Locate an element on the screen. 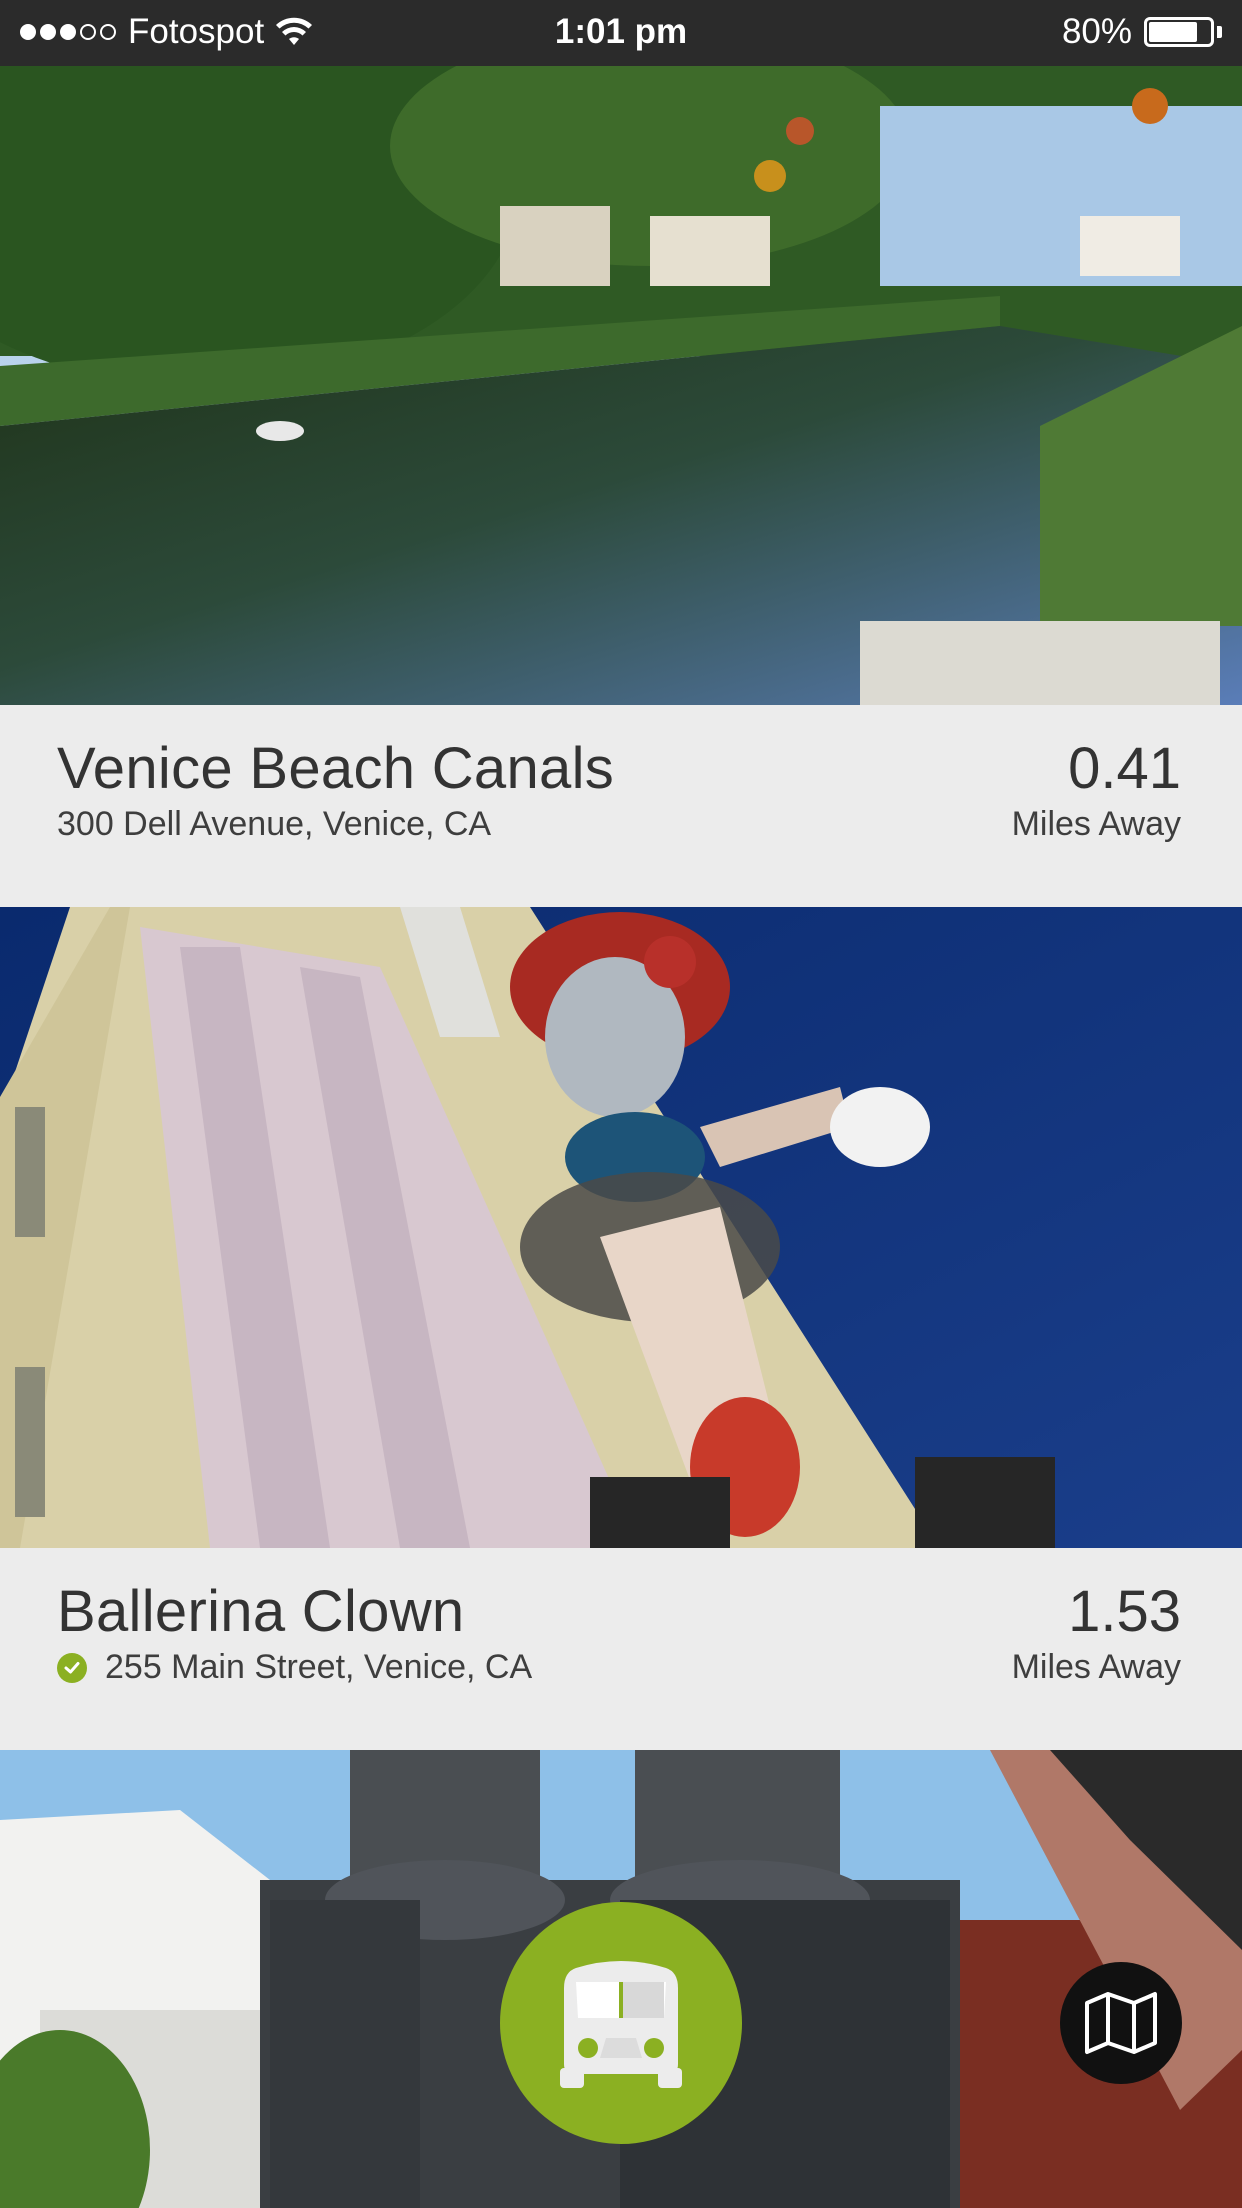 The width and height of the screenshot is (1242, 2208). map-icon is located at coordinates (1121, 2023).